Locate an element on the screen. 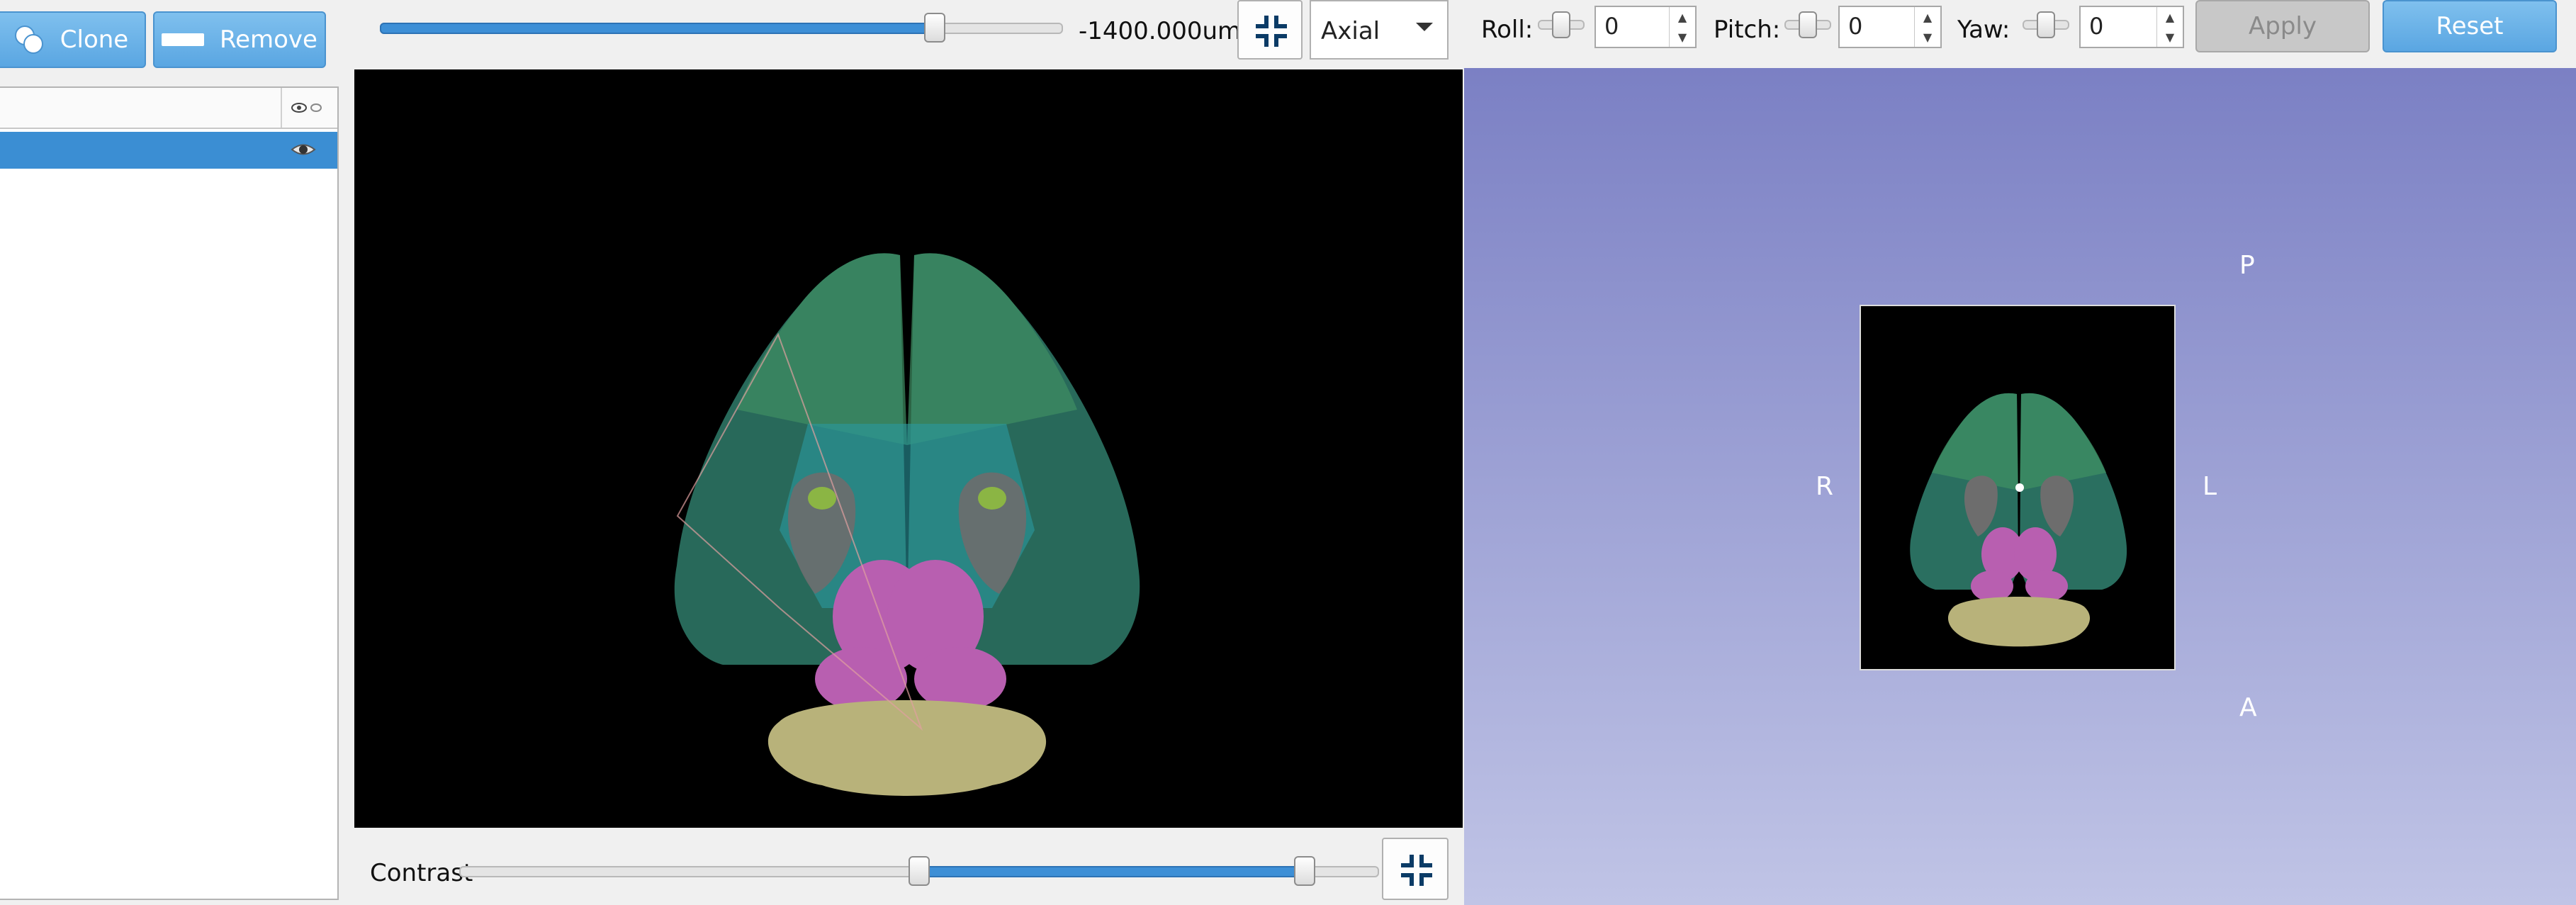 The width and height of the screenshot is (2576, 905). pitch-handle is located at coordinates (1808, 24).